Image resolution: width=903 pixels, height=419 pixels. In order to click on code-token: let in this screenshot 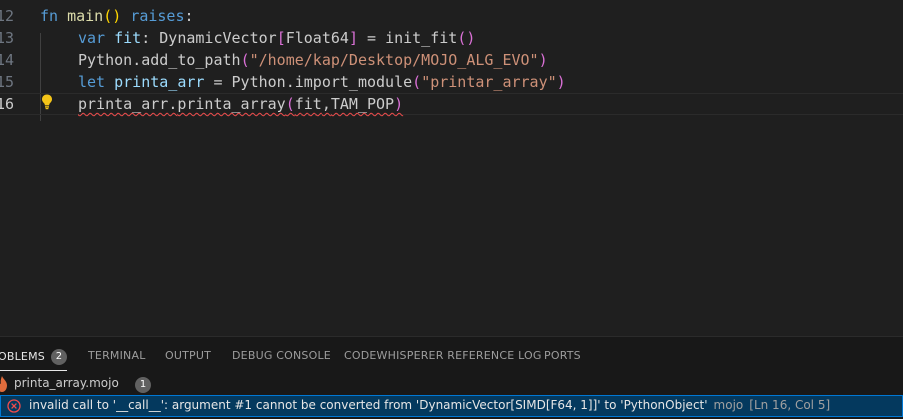, I will do `click(96, 82)`.